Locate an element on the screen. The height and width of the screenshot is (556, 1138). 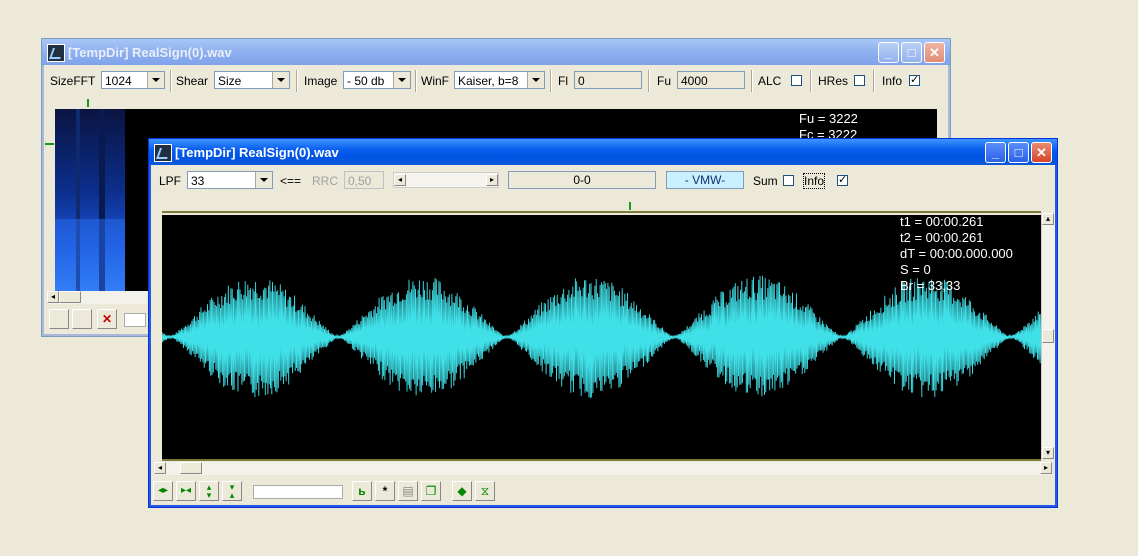
rrc-slider: ◂ ▸ is located at coordinates (446, 180).